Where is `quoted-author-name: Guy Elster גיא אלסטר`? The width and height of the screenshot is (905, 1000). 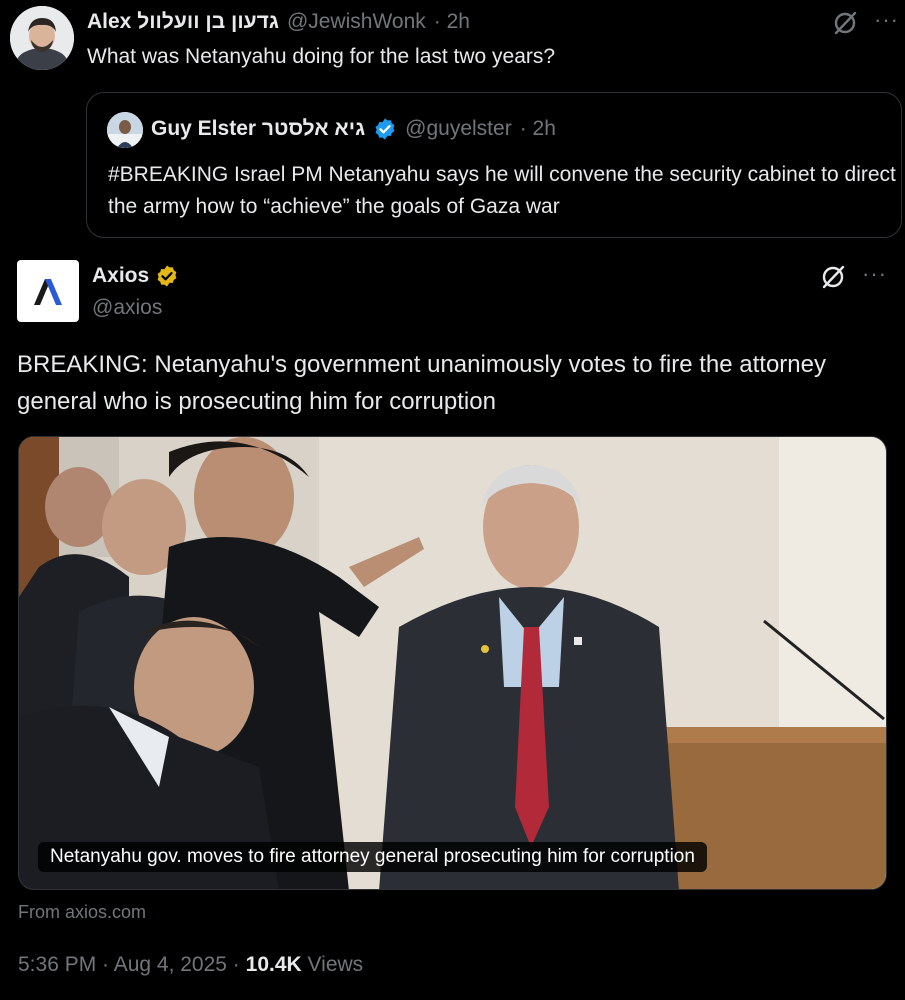 quoted-author-name: Guy Elster גיא אלסטר is located at coordinates (258, 129).